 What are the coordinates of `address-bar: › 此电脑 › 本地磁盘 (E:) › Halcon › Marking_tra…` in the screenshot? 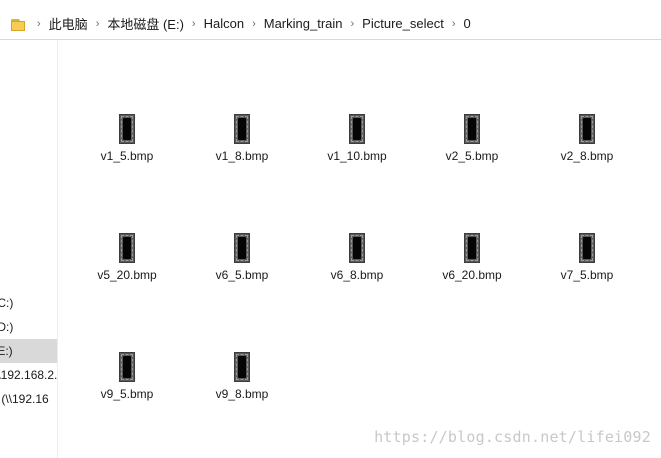 It's located at (330, 24).